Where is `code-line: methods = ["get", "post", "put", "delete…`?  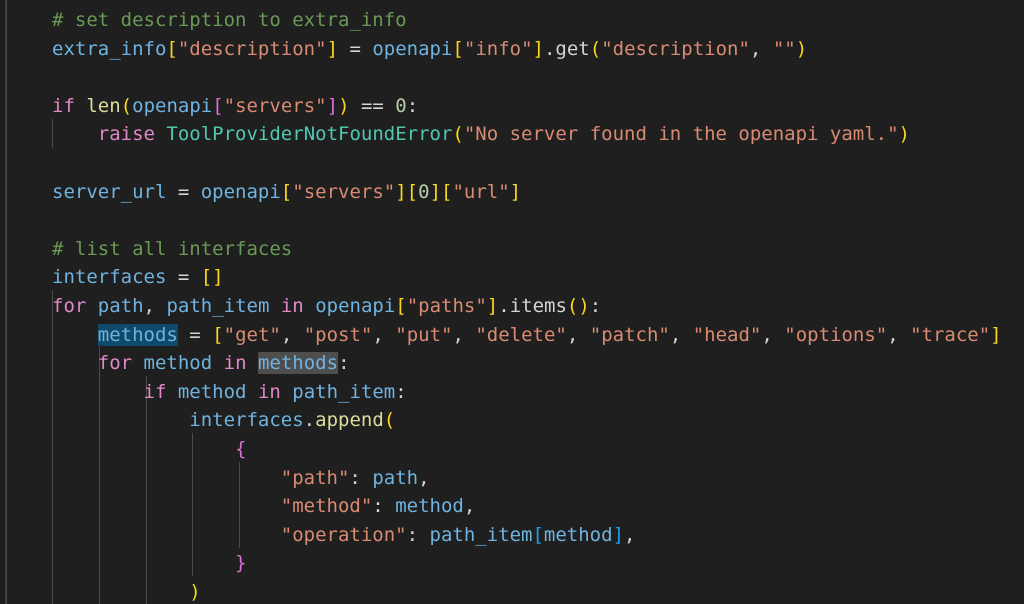
code-line: methods = ["get", "post", "put", "delete… is located at coordinates (501, 335).